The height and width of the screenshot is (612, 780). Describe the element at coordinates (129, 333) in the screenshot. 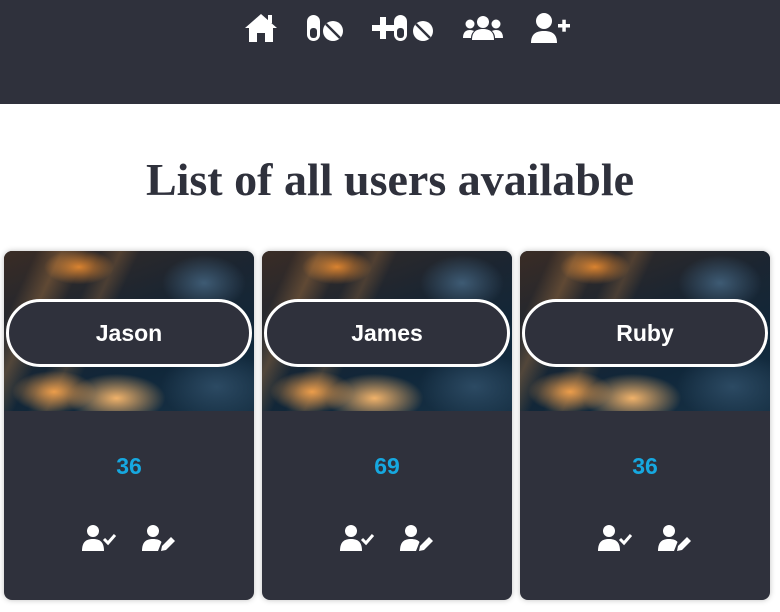

I see `user-name-button: Jason` at that location.